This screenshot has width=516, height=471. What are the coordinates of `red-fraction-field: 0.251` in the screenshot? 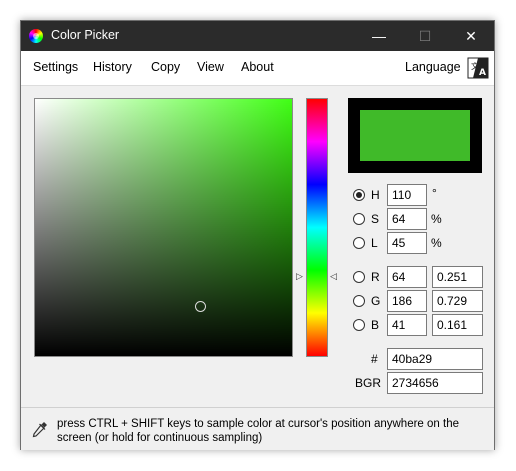 It's located at (457, 277).